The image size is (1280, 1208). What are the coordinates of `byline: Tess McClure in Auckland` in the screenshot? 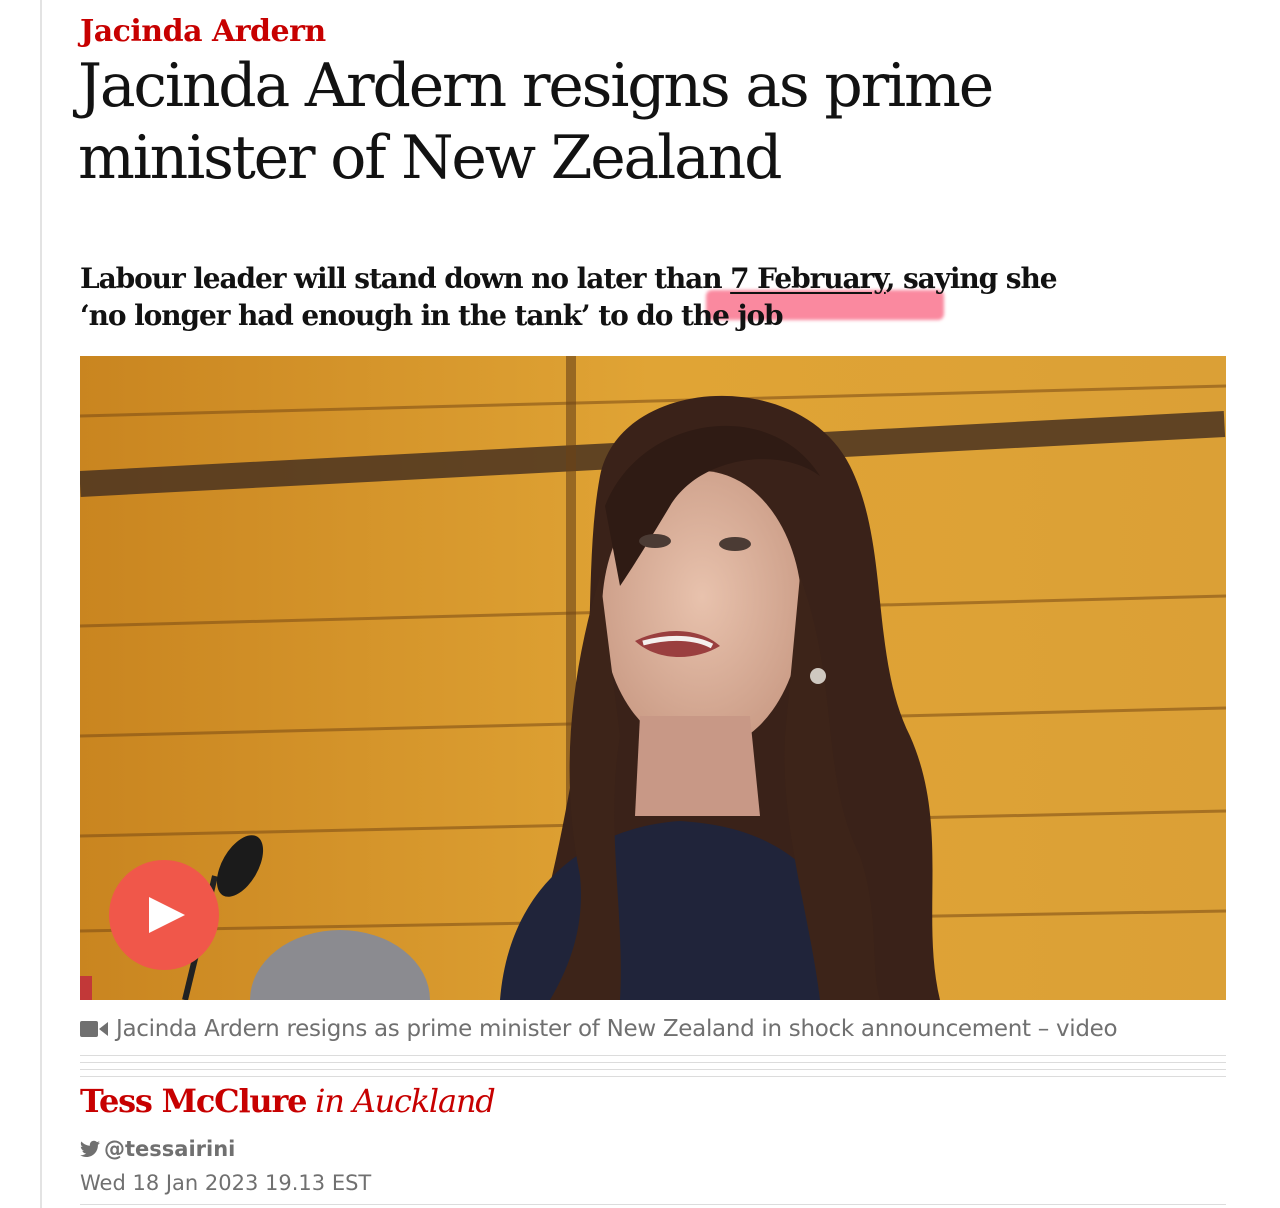 It's located at (288, 1101).